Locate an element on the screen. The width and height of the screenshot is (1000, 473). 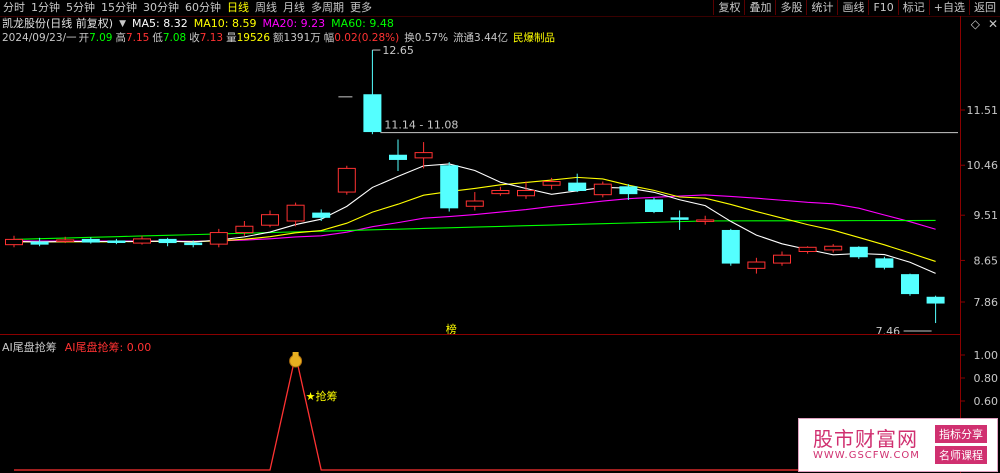
price-tick-label: 11.51 is located at coordinates (983, 110).